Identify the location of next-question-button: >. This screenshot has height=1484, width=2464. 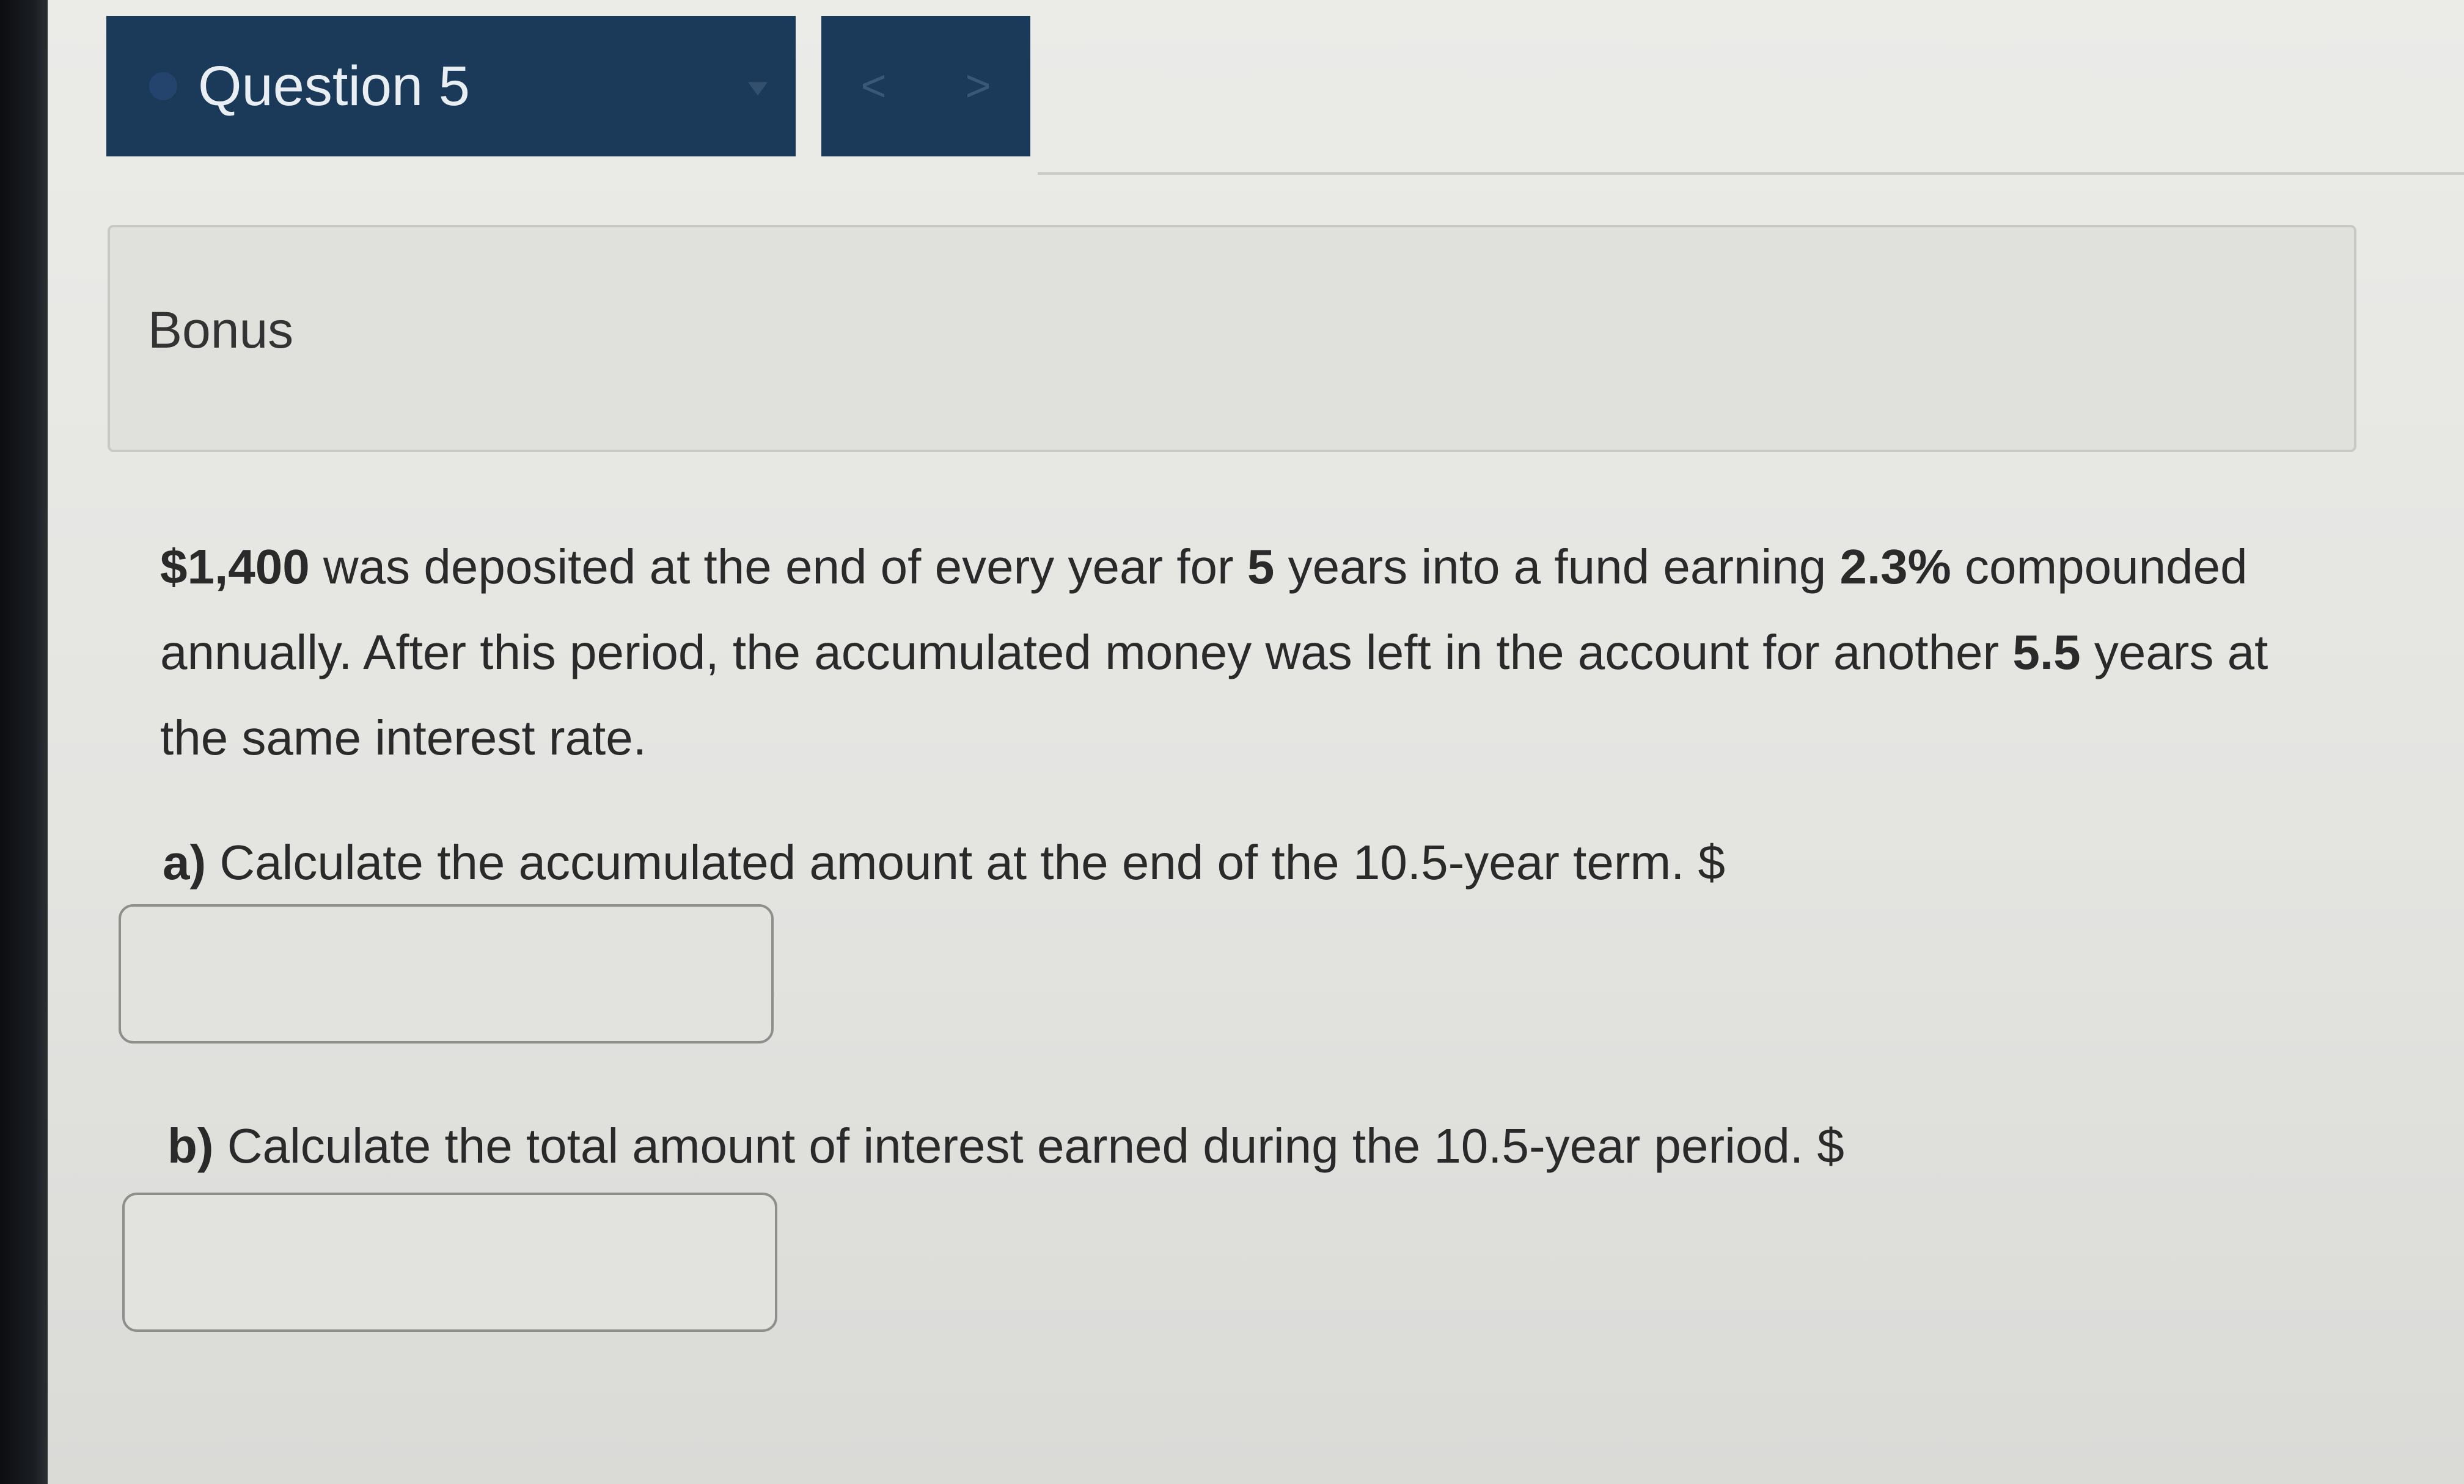
(978, 86).